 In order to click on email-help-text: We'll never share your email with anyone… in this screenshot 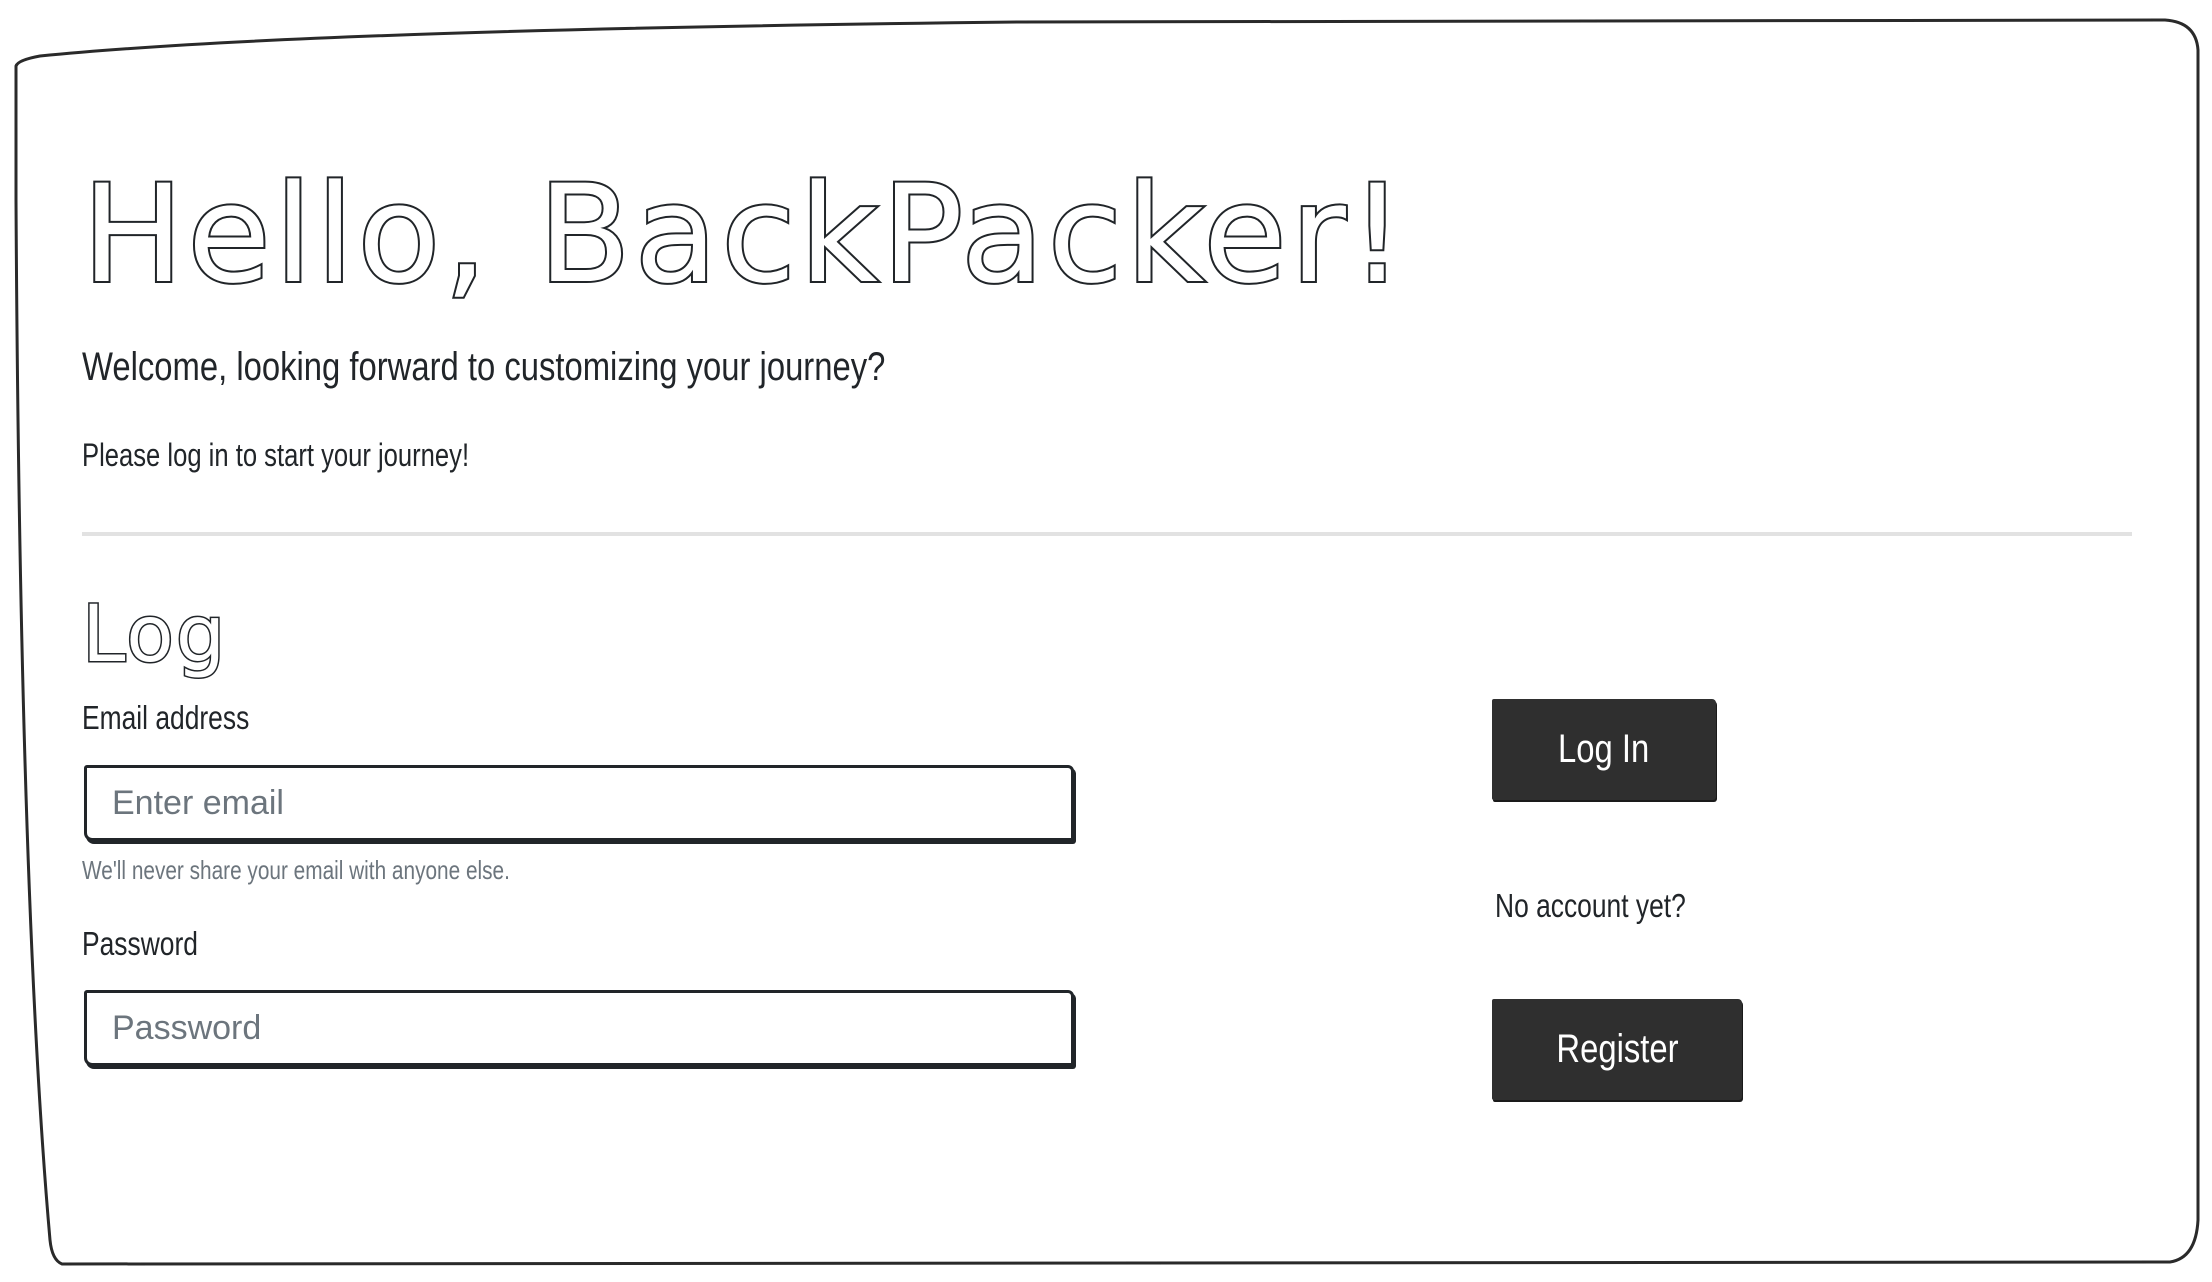, I will do `click(296, 870)`.